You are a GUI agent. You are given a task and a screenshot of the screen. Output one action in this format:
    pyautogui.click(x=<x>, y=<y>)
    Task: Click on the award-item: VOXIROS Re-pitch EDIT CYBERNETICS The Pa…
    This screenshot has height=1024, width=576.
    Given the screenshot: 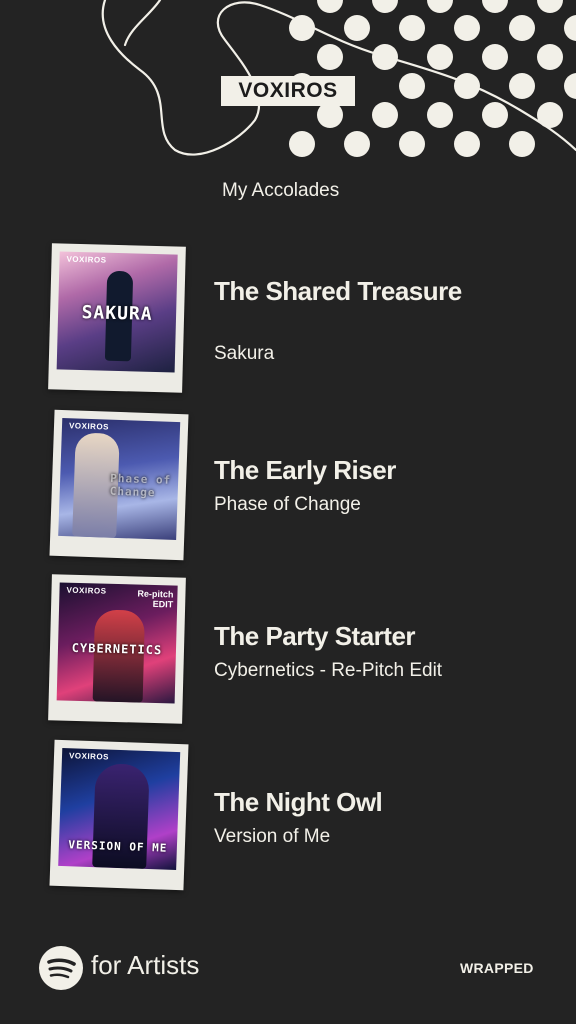 What is the action you would take?
    pyautogui.click(x=288, y=650)
    